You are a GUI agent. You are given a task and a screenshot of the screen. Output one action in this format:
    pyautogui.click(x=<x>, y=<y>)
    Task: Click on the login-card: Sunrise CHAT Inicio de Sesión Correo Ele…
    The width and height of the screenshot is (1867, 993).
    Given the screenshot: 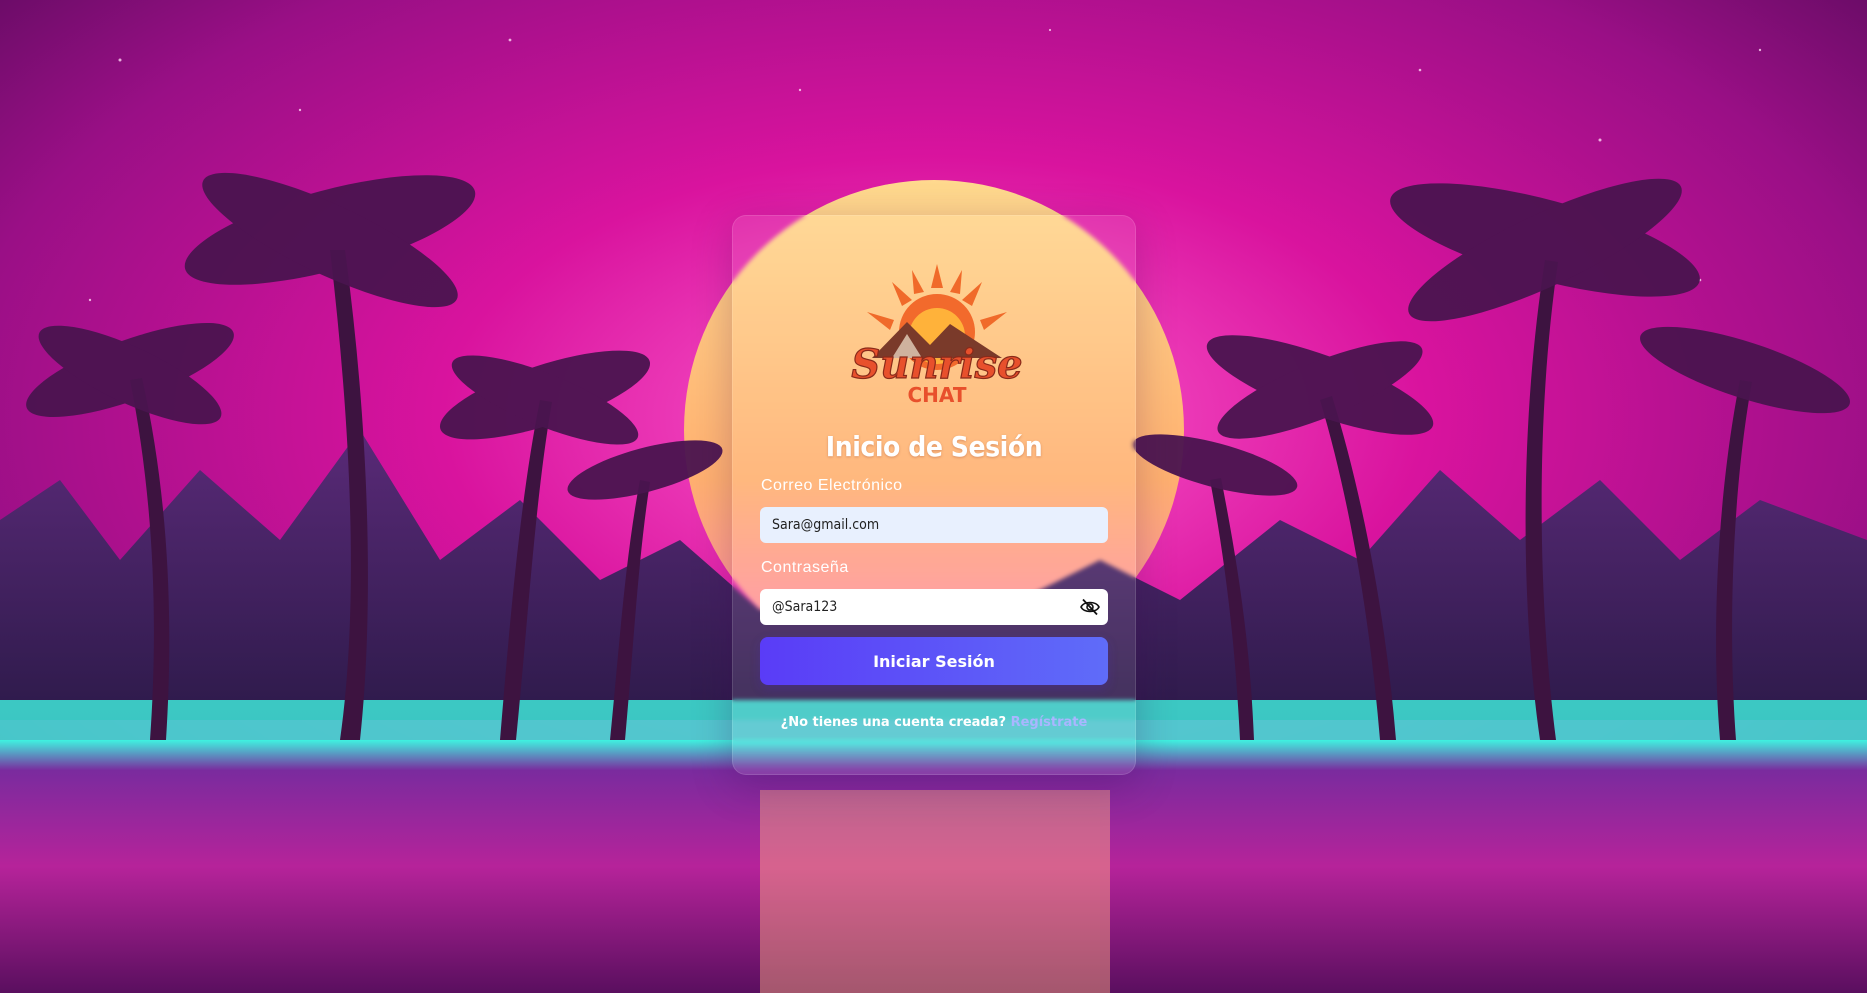 What is the action you would take?
    pyautogui.click(x=934, y=495)
    